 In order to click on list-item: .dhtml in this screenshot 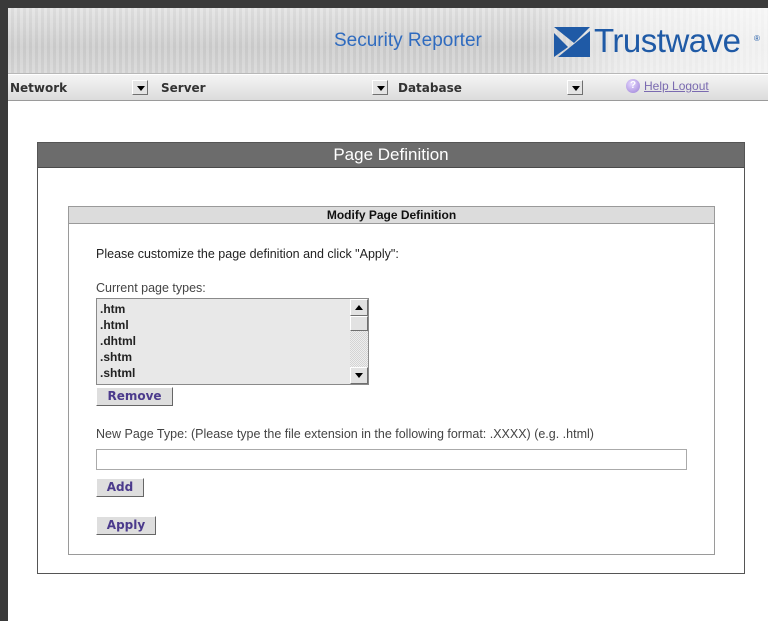, I will do `click(225, 341)`.